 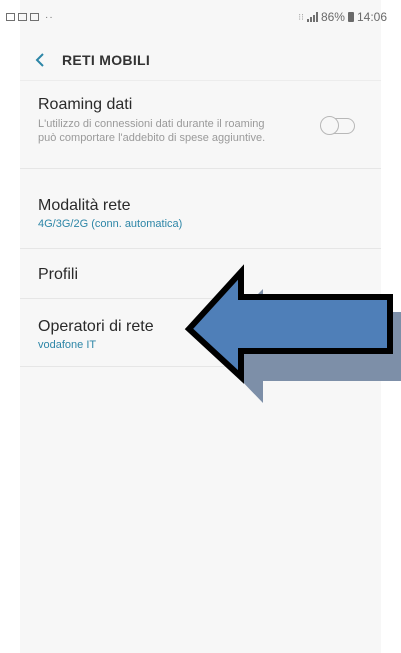 I want to click on setting-profiles: Profili, so click(x=200, y=274).